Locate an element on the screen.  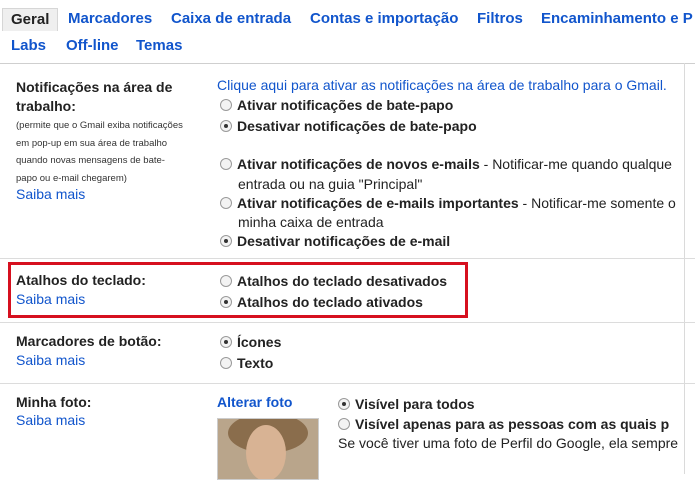
tab-labels: Marcadores is located at coordinates (110, 19).